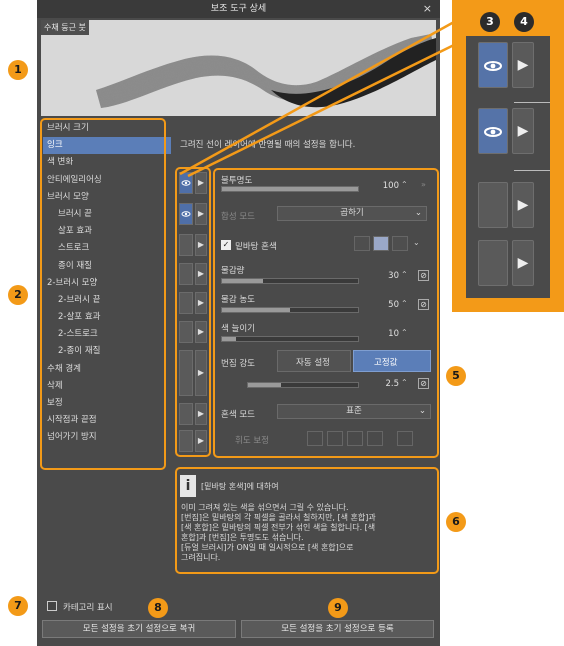 The height and width of the screenshot is (646, 564). What do you see at coordinates (524, 22) in the screenshot?
I see `callout-badge: 4` at bounding box center [524, 22].